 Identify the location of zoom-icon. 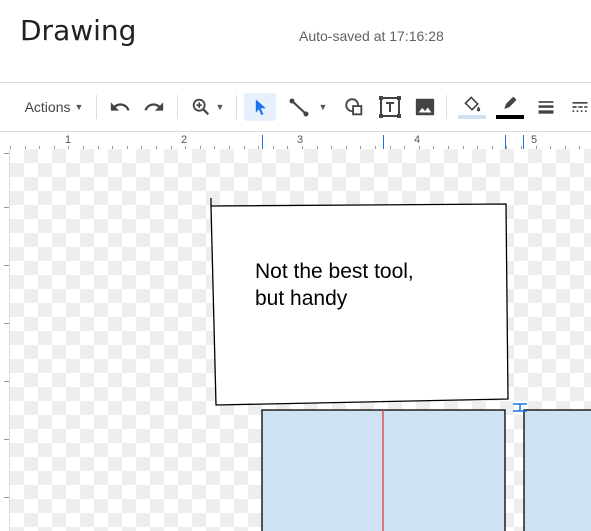
(200, 107).